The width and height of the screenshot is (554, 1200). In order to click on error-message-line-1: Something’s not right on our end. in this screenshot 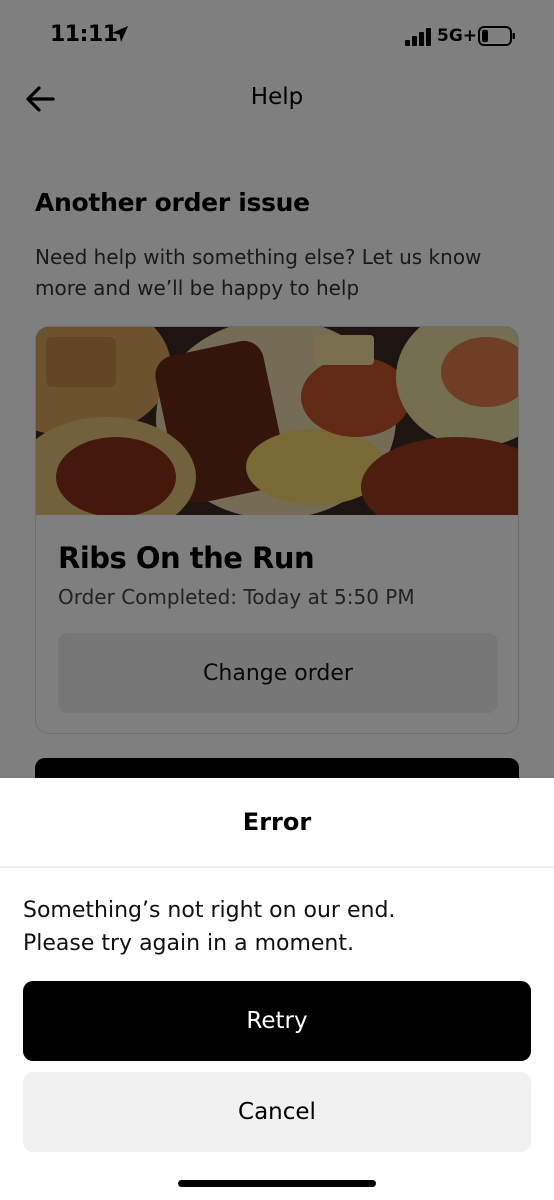, I will do `click(209, 910)`.